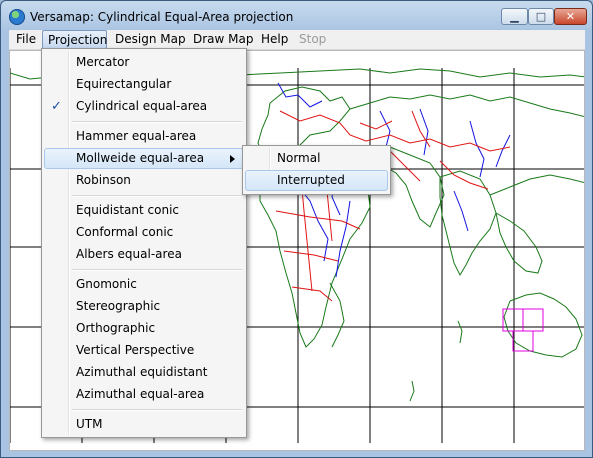  I want to click on highlight-region, so click(523, 330).